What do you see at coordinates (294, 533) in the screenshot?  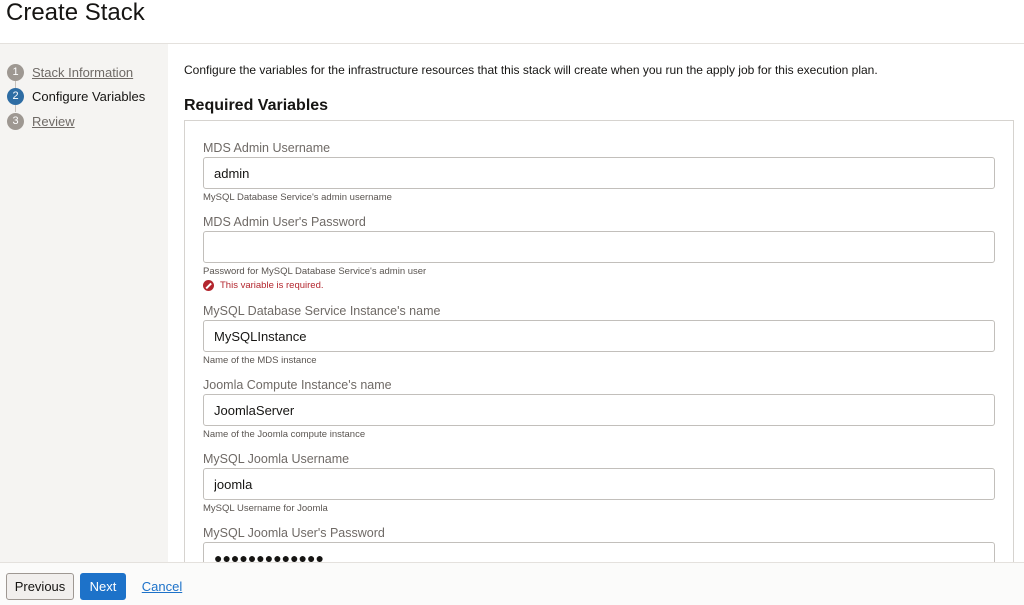 I see `joomla-password-label: MySQL Joomla User's Password` at bounding box center [294, 533].